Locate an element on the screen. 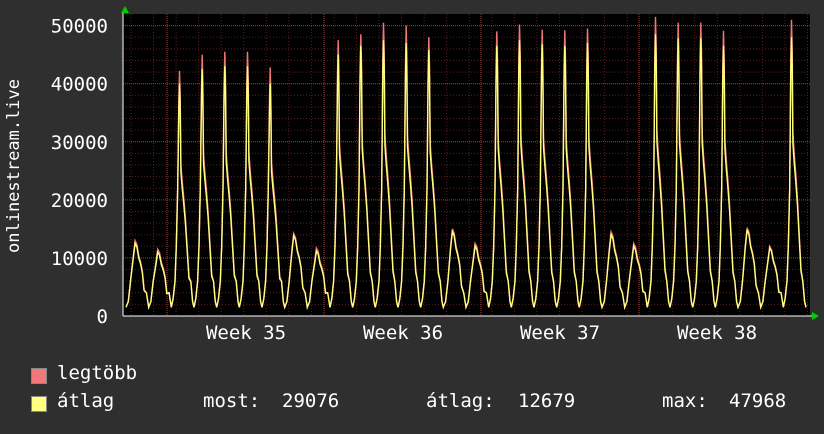  summary-most-label: most: is located at coordinates (232, 401).